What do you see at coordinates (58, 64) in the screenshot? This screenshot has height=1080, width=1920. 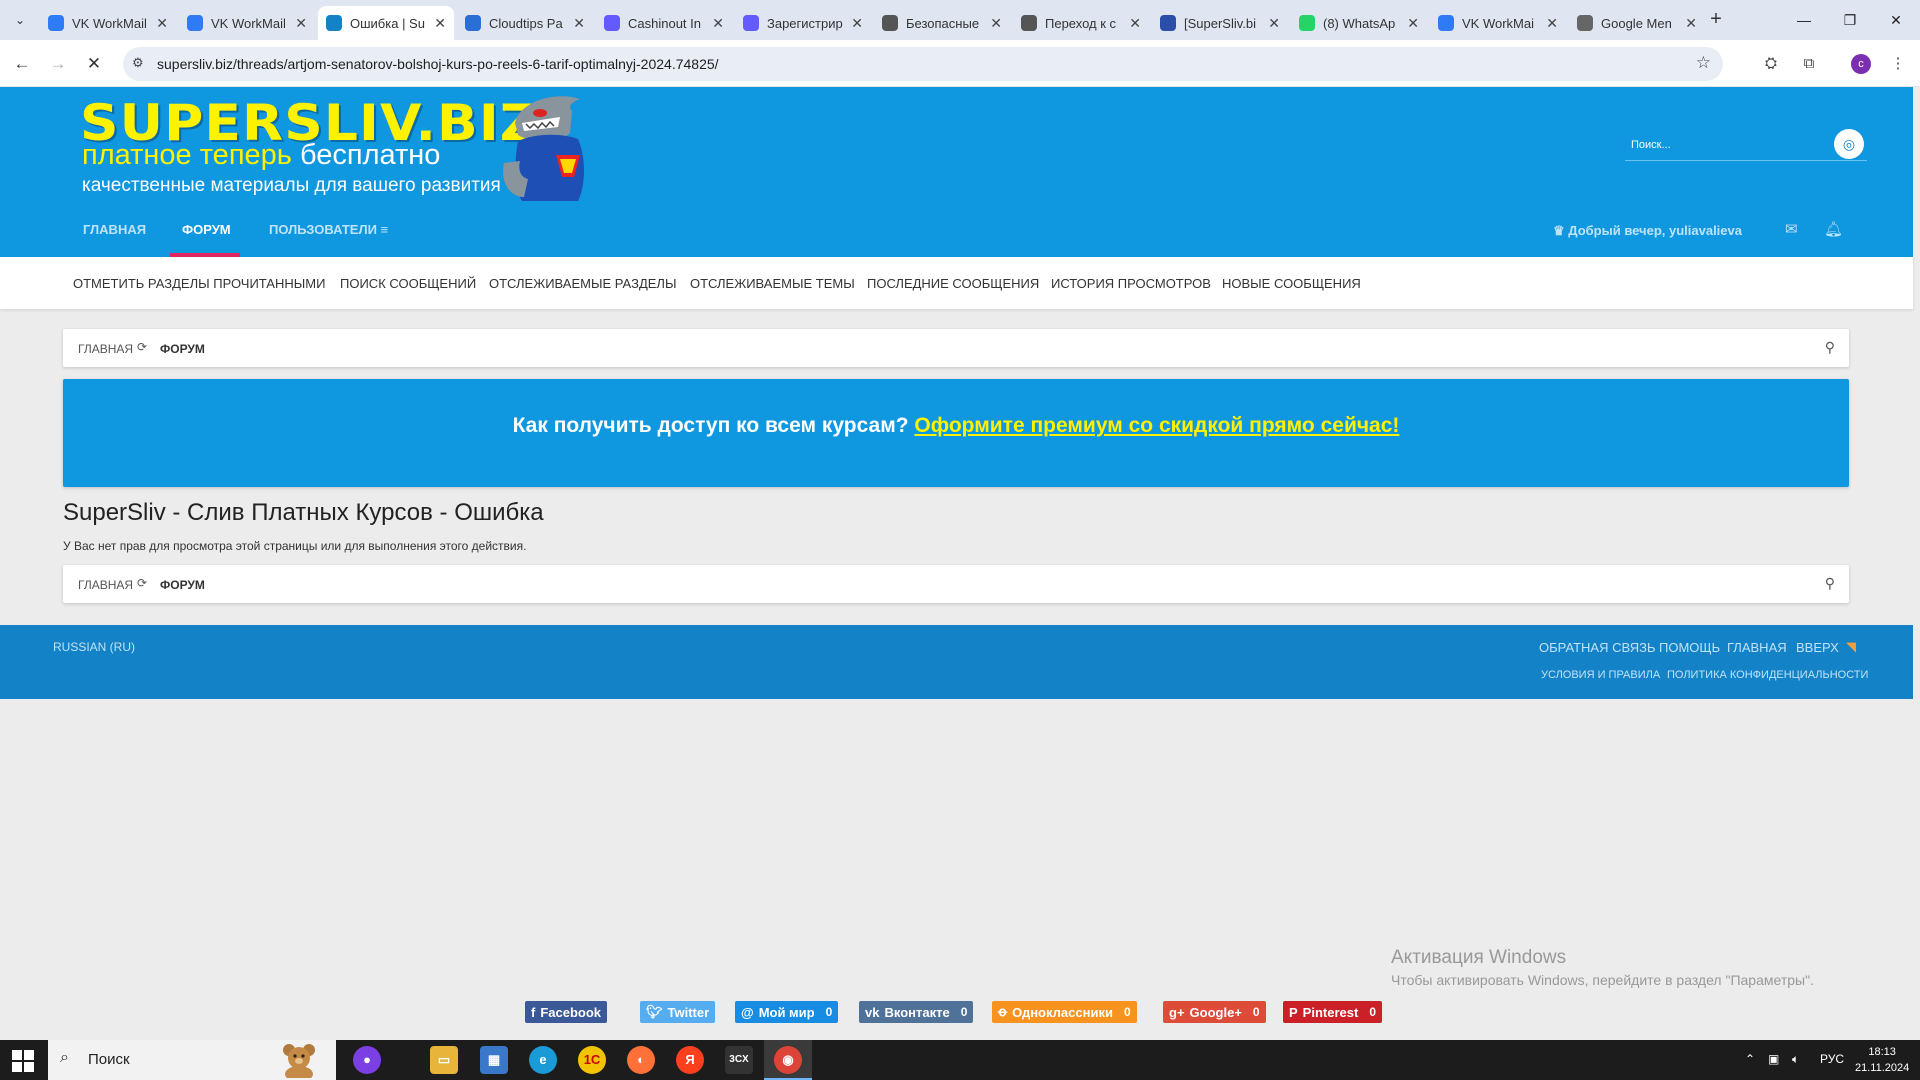 I see `forward-button: →` at bounding box center [58, 64].